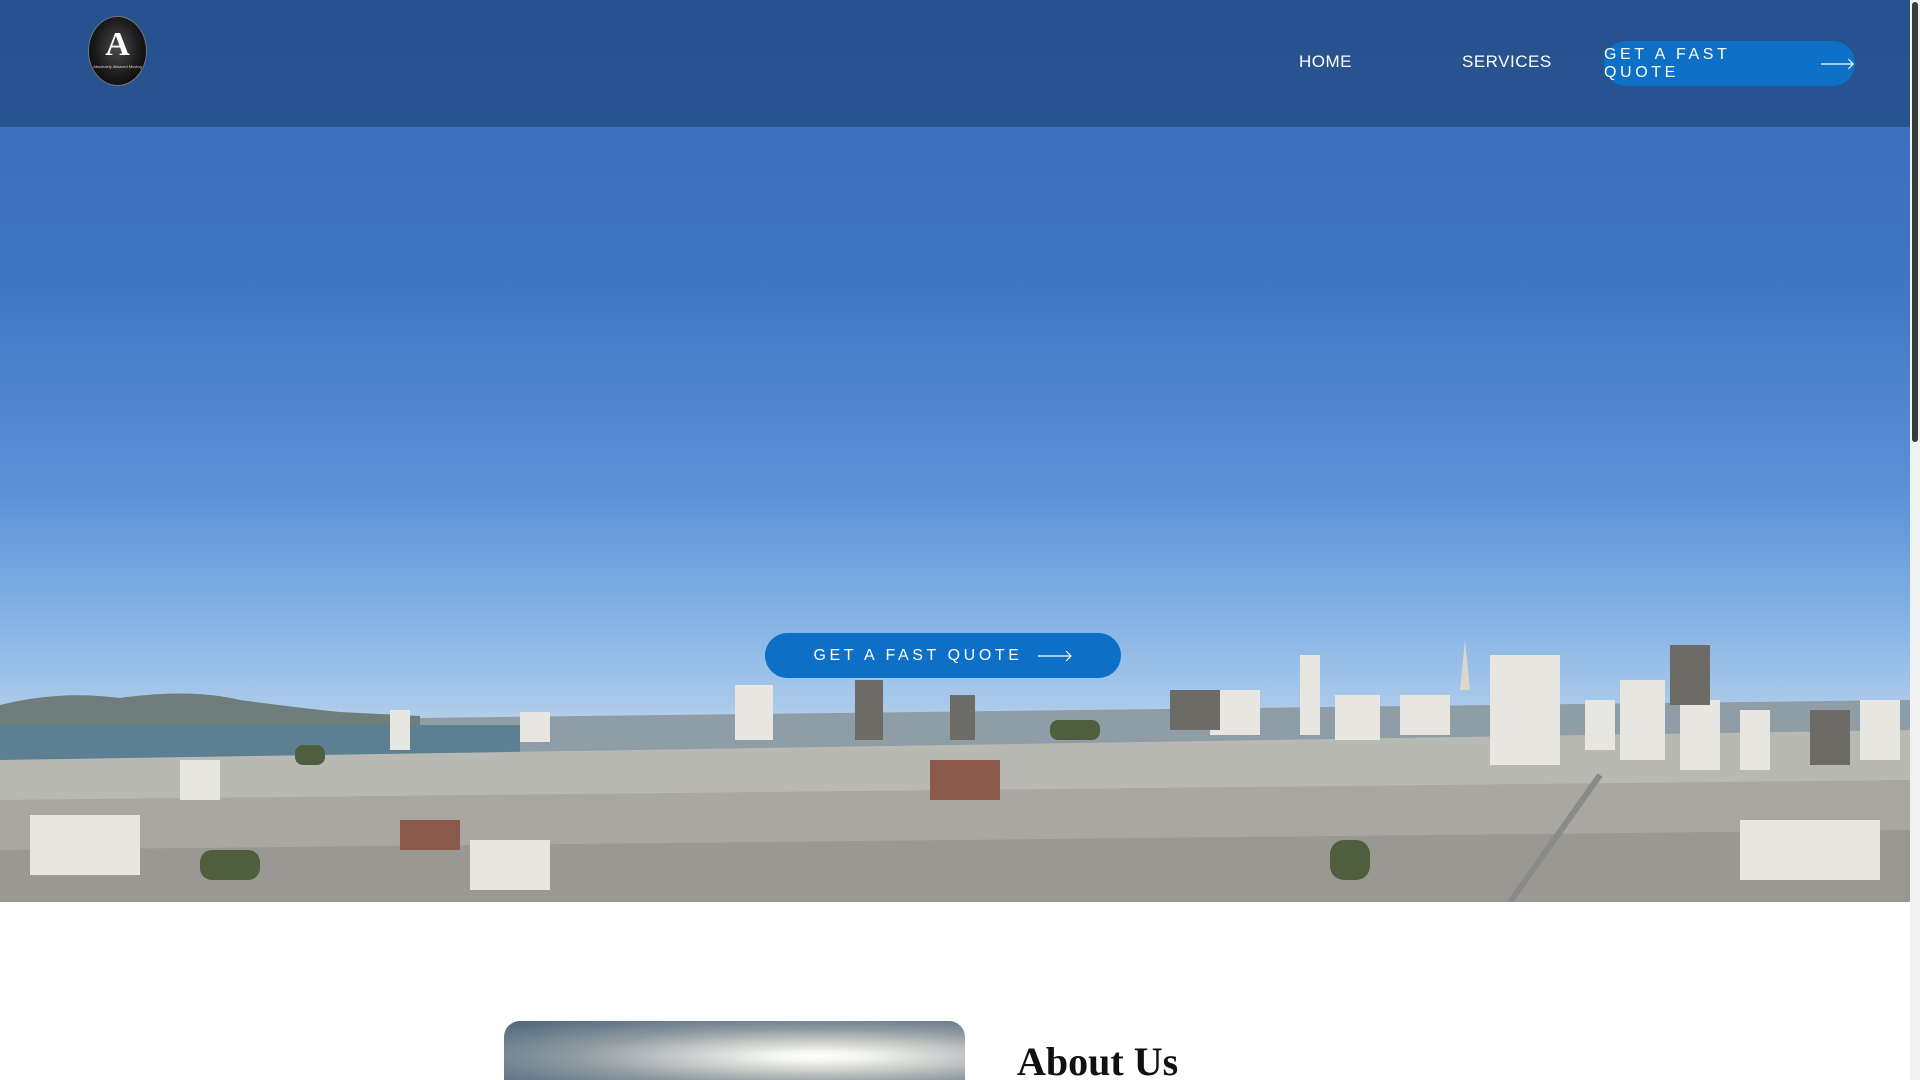 The width and height of the screenshot is (1920, 1080). I want to click on nav-link-services: SERVICES, so click(1507, 62).